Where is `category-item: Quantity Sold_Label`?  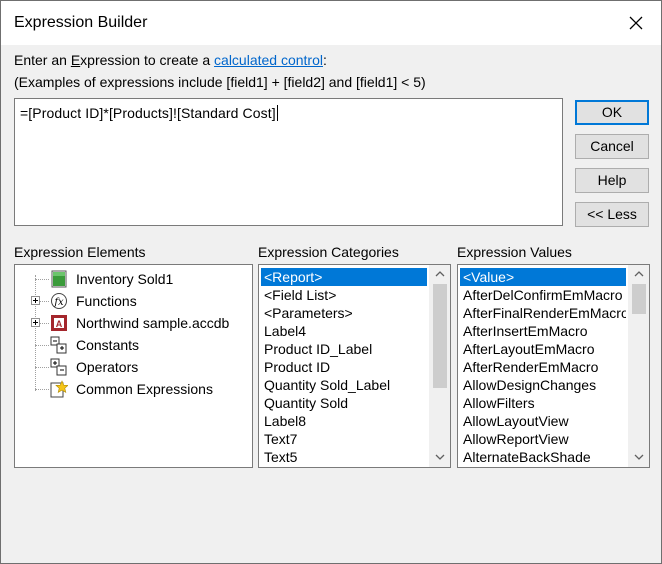
category-item: Quantity Sold_Label is located at coordinates (344, 385).